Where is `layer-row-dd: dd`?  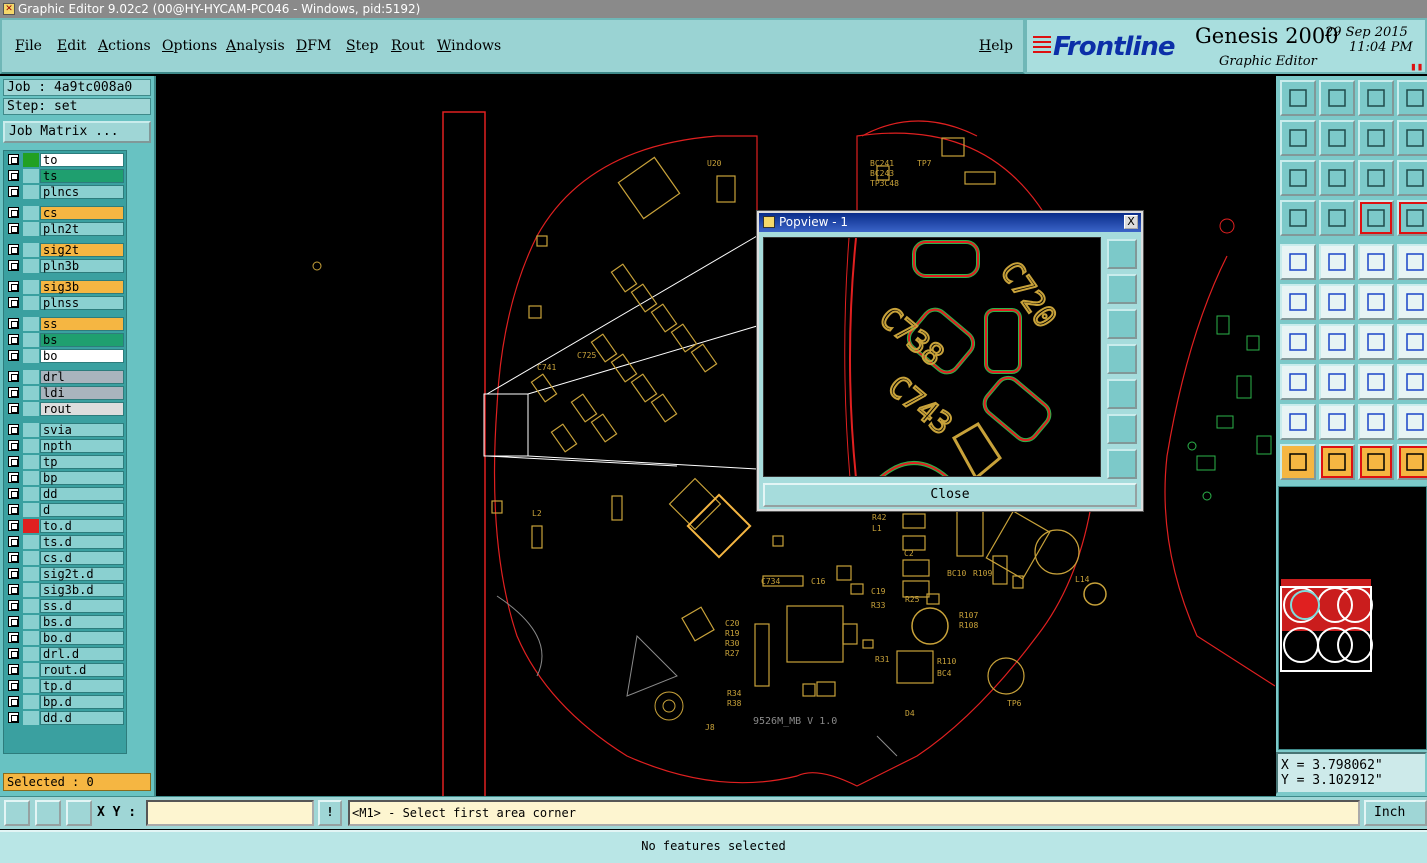
layer-row-dd: dd is located at coordinates (65, 494).